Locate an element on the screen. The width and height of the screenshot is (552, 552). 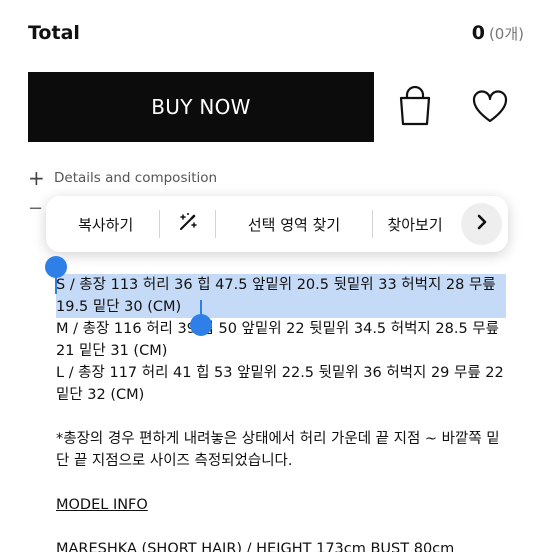
total-label: Total is located at coordinates (54, 33).